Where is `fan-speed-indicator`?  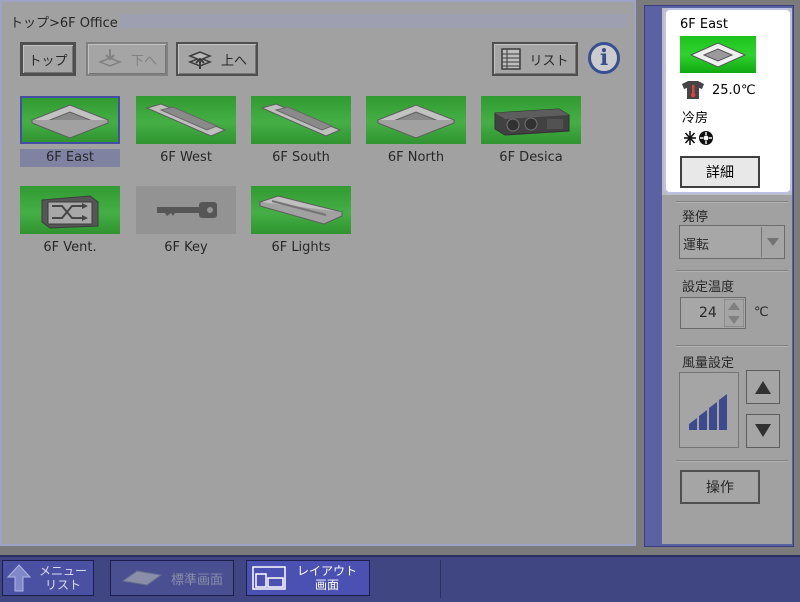
fan-speed-indicator is located at coordinates (709, 410).